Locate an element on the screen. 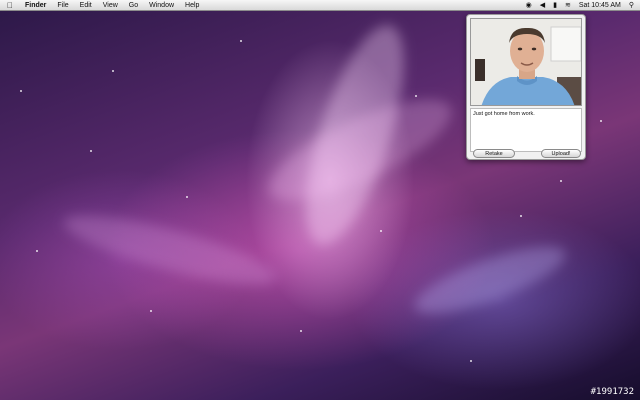 Image resolution: width=640 pixels, height=400 pixels. webcam-photo-image is located at coordinates (526, 62).